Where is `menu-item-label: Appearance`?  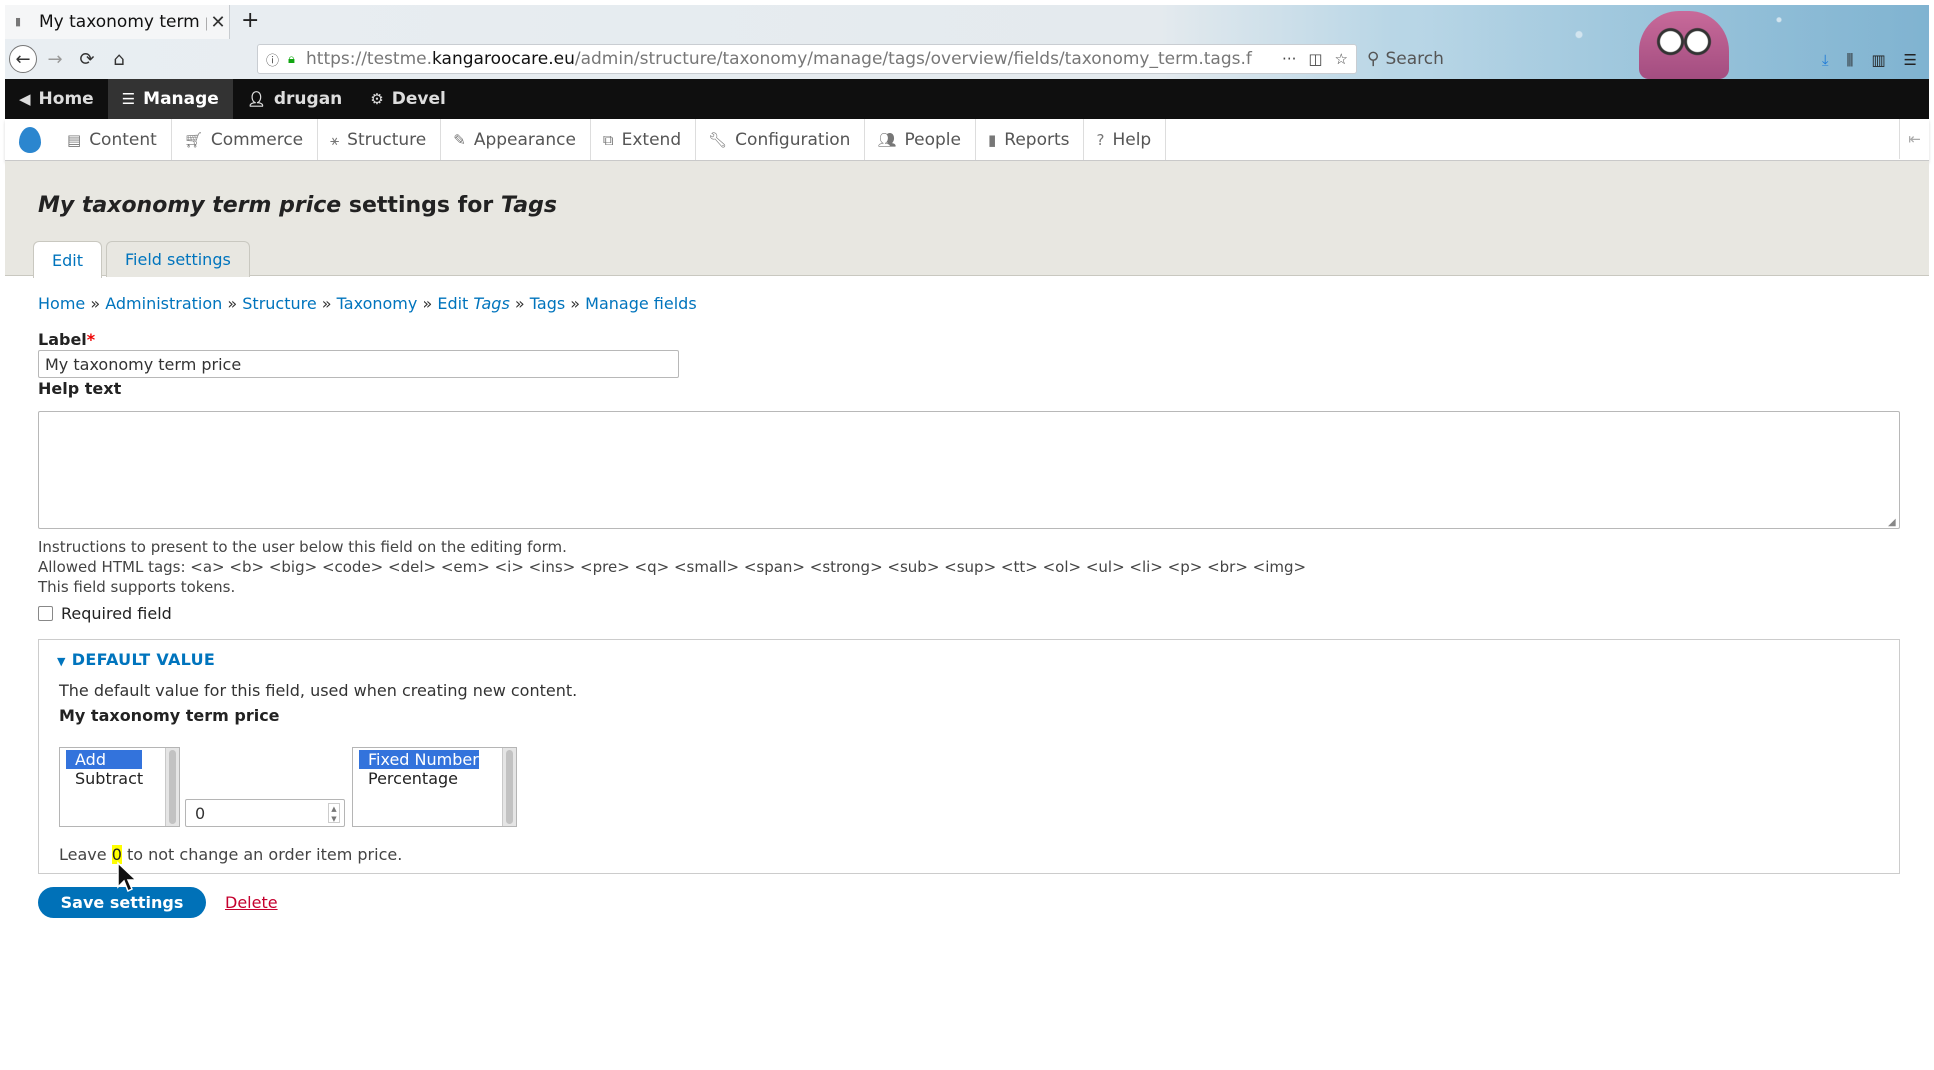
menu-item-label: Appearance is located at coordinates (524, 139).